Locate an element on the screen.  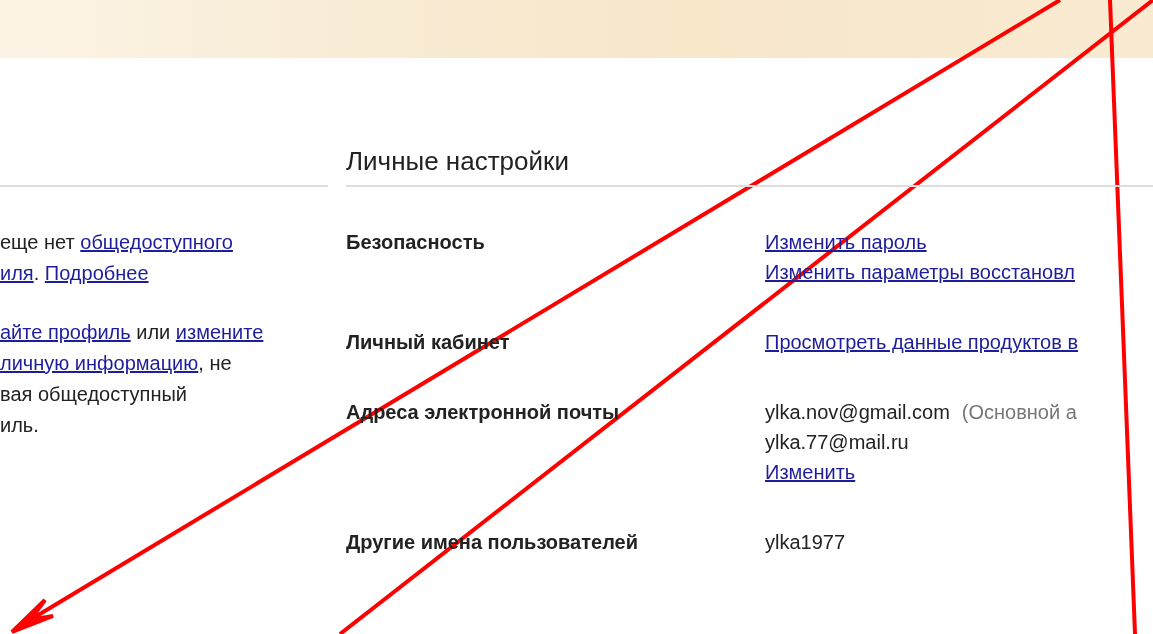
text-link: Подробнее is located at coordinates (96, 273).